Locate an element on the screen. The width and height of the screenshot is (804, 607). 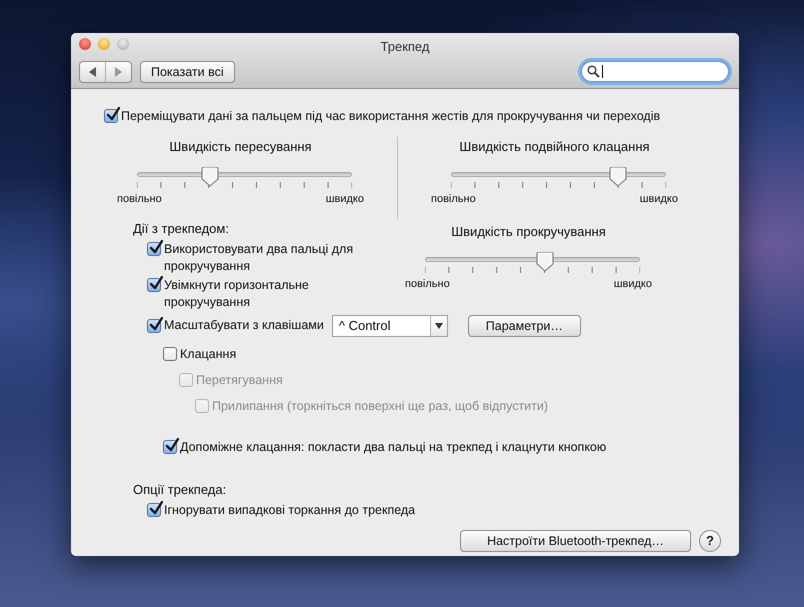
show-all-button: Показати всі is located at coordinates (187, 71).